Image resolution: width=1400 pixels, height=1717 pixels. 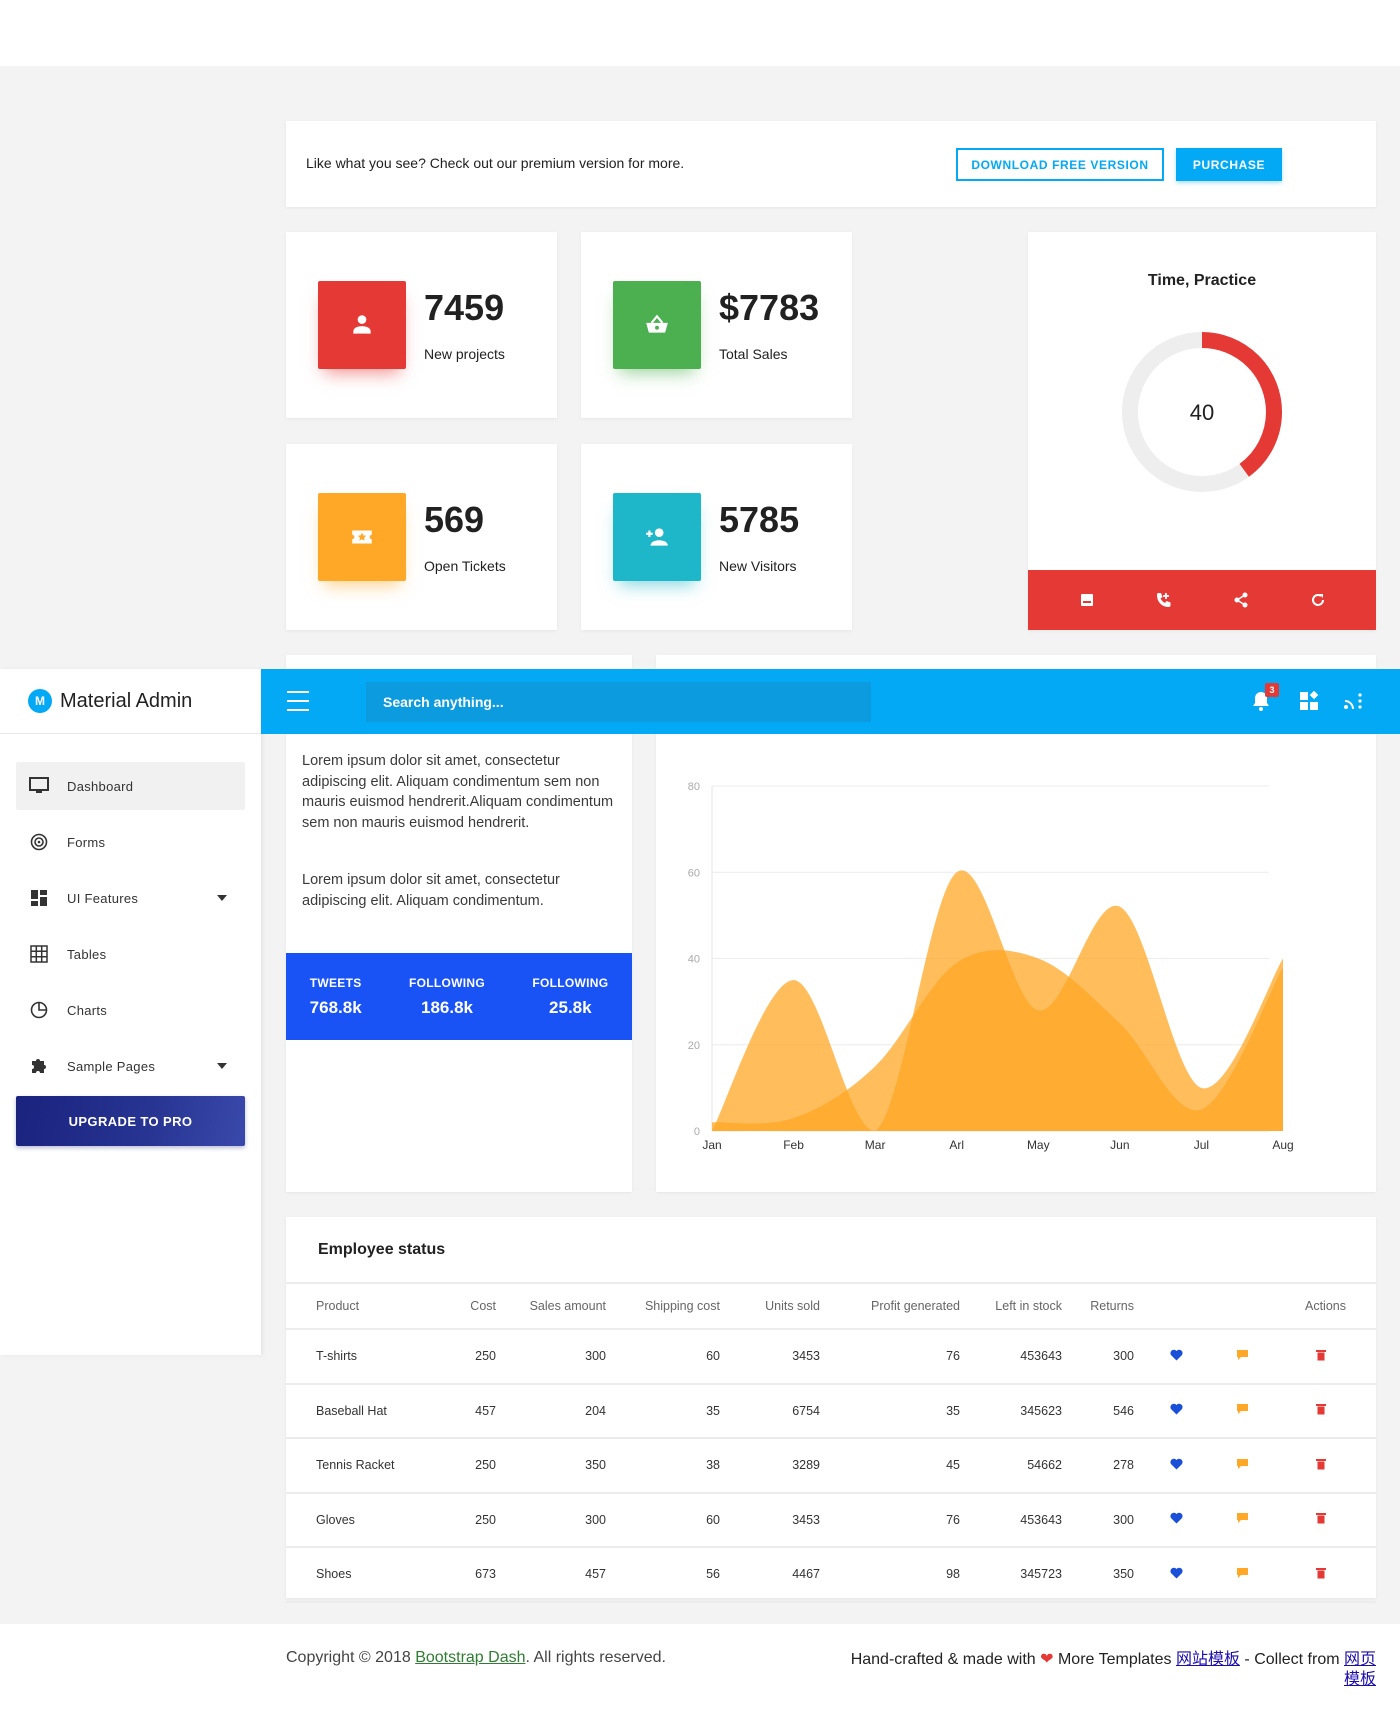 What do you see at coordinates (1202, 280) in the screenshot?
I see `donut-title: Time, Practice` at bounding box center [1202, 280].